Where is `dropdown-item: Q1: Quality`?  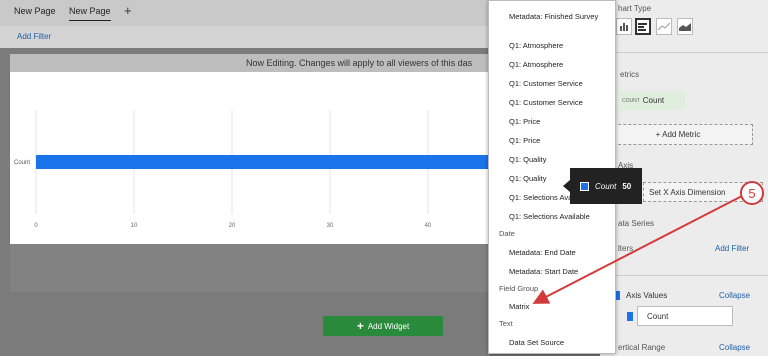
dropdown-item: Q1: Quality is located at coordinates (561, 159).